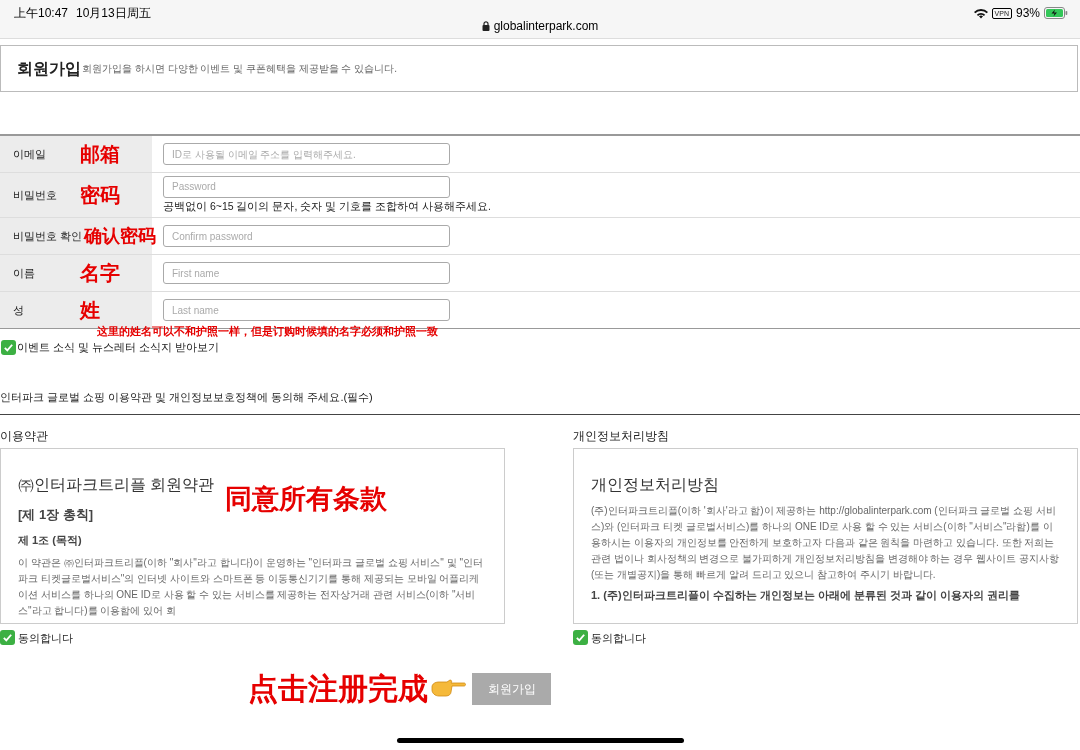 This screenshot has width=1080, height=750. What do you see at coordinates (56, 514) in the screenshot?
I see `chapter-heading: [제 1장 총칙]` at bounding box center [56, 514].